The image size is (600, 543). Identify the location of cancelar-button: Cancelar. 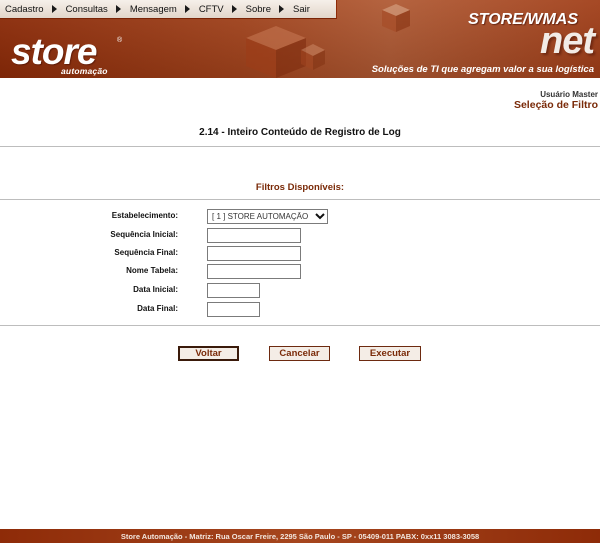
(299, 353).